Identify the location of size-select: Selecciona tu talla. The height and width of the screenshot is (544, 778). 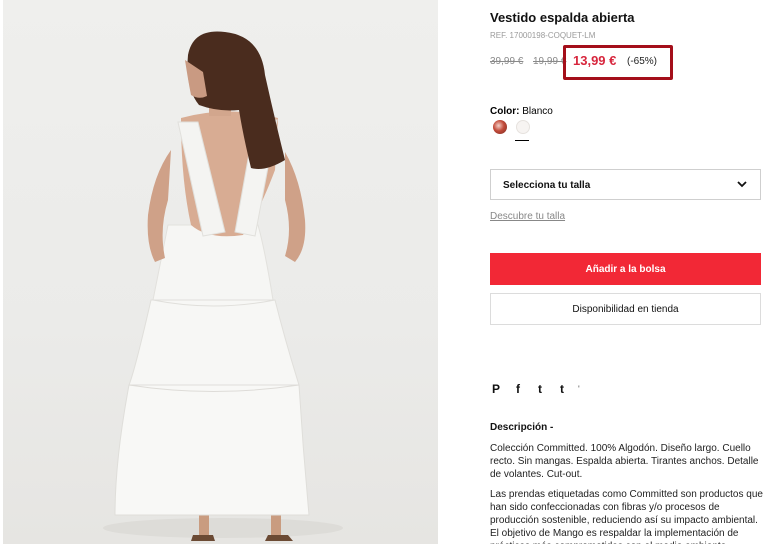
(625, 184).